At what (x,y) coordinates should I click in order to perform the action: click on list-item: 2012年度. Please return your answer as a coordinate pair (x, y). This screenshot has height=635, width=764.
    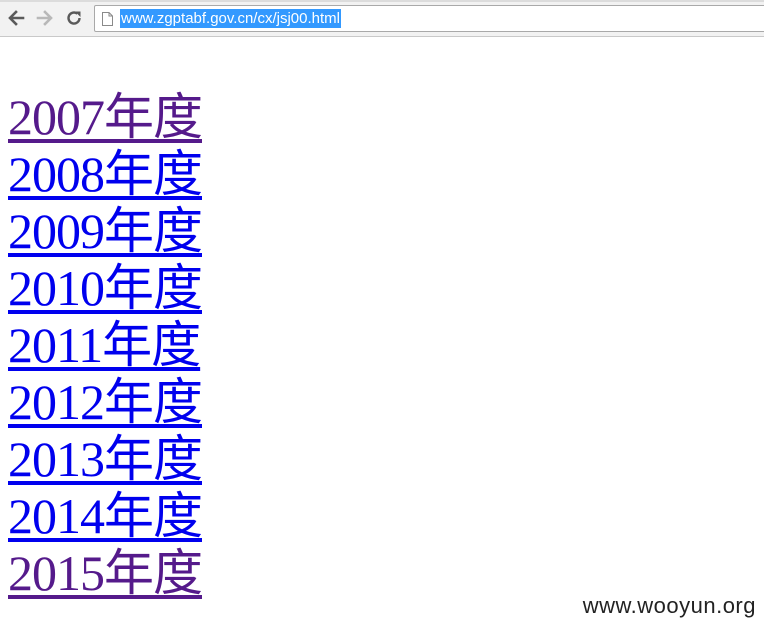
    Looking at the image, I should click on (105, 400).